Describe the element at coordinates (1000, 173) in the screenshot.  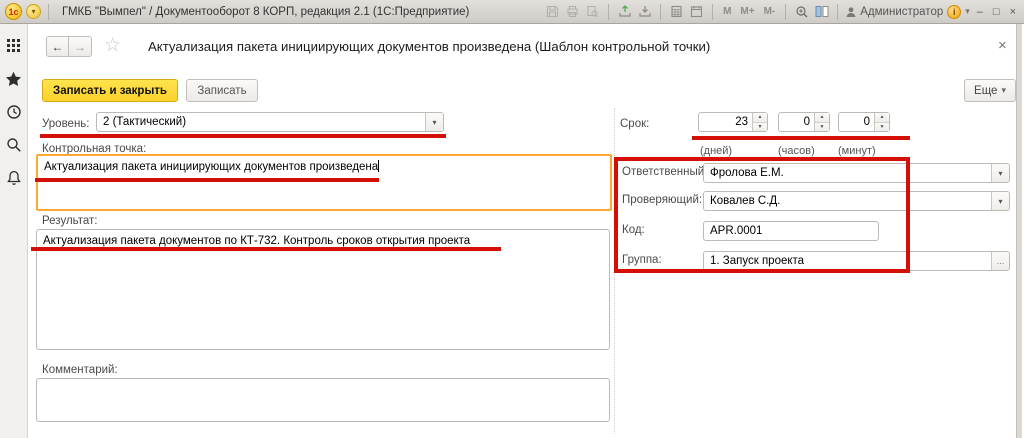
I see `responsible-dropdown-icon: ▾` at that location.